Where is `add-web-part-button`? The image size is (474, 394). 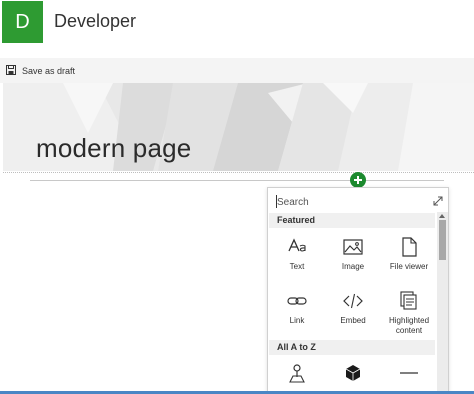 add-web-part-button is located at coordinates (358, 180).